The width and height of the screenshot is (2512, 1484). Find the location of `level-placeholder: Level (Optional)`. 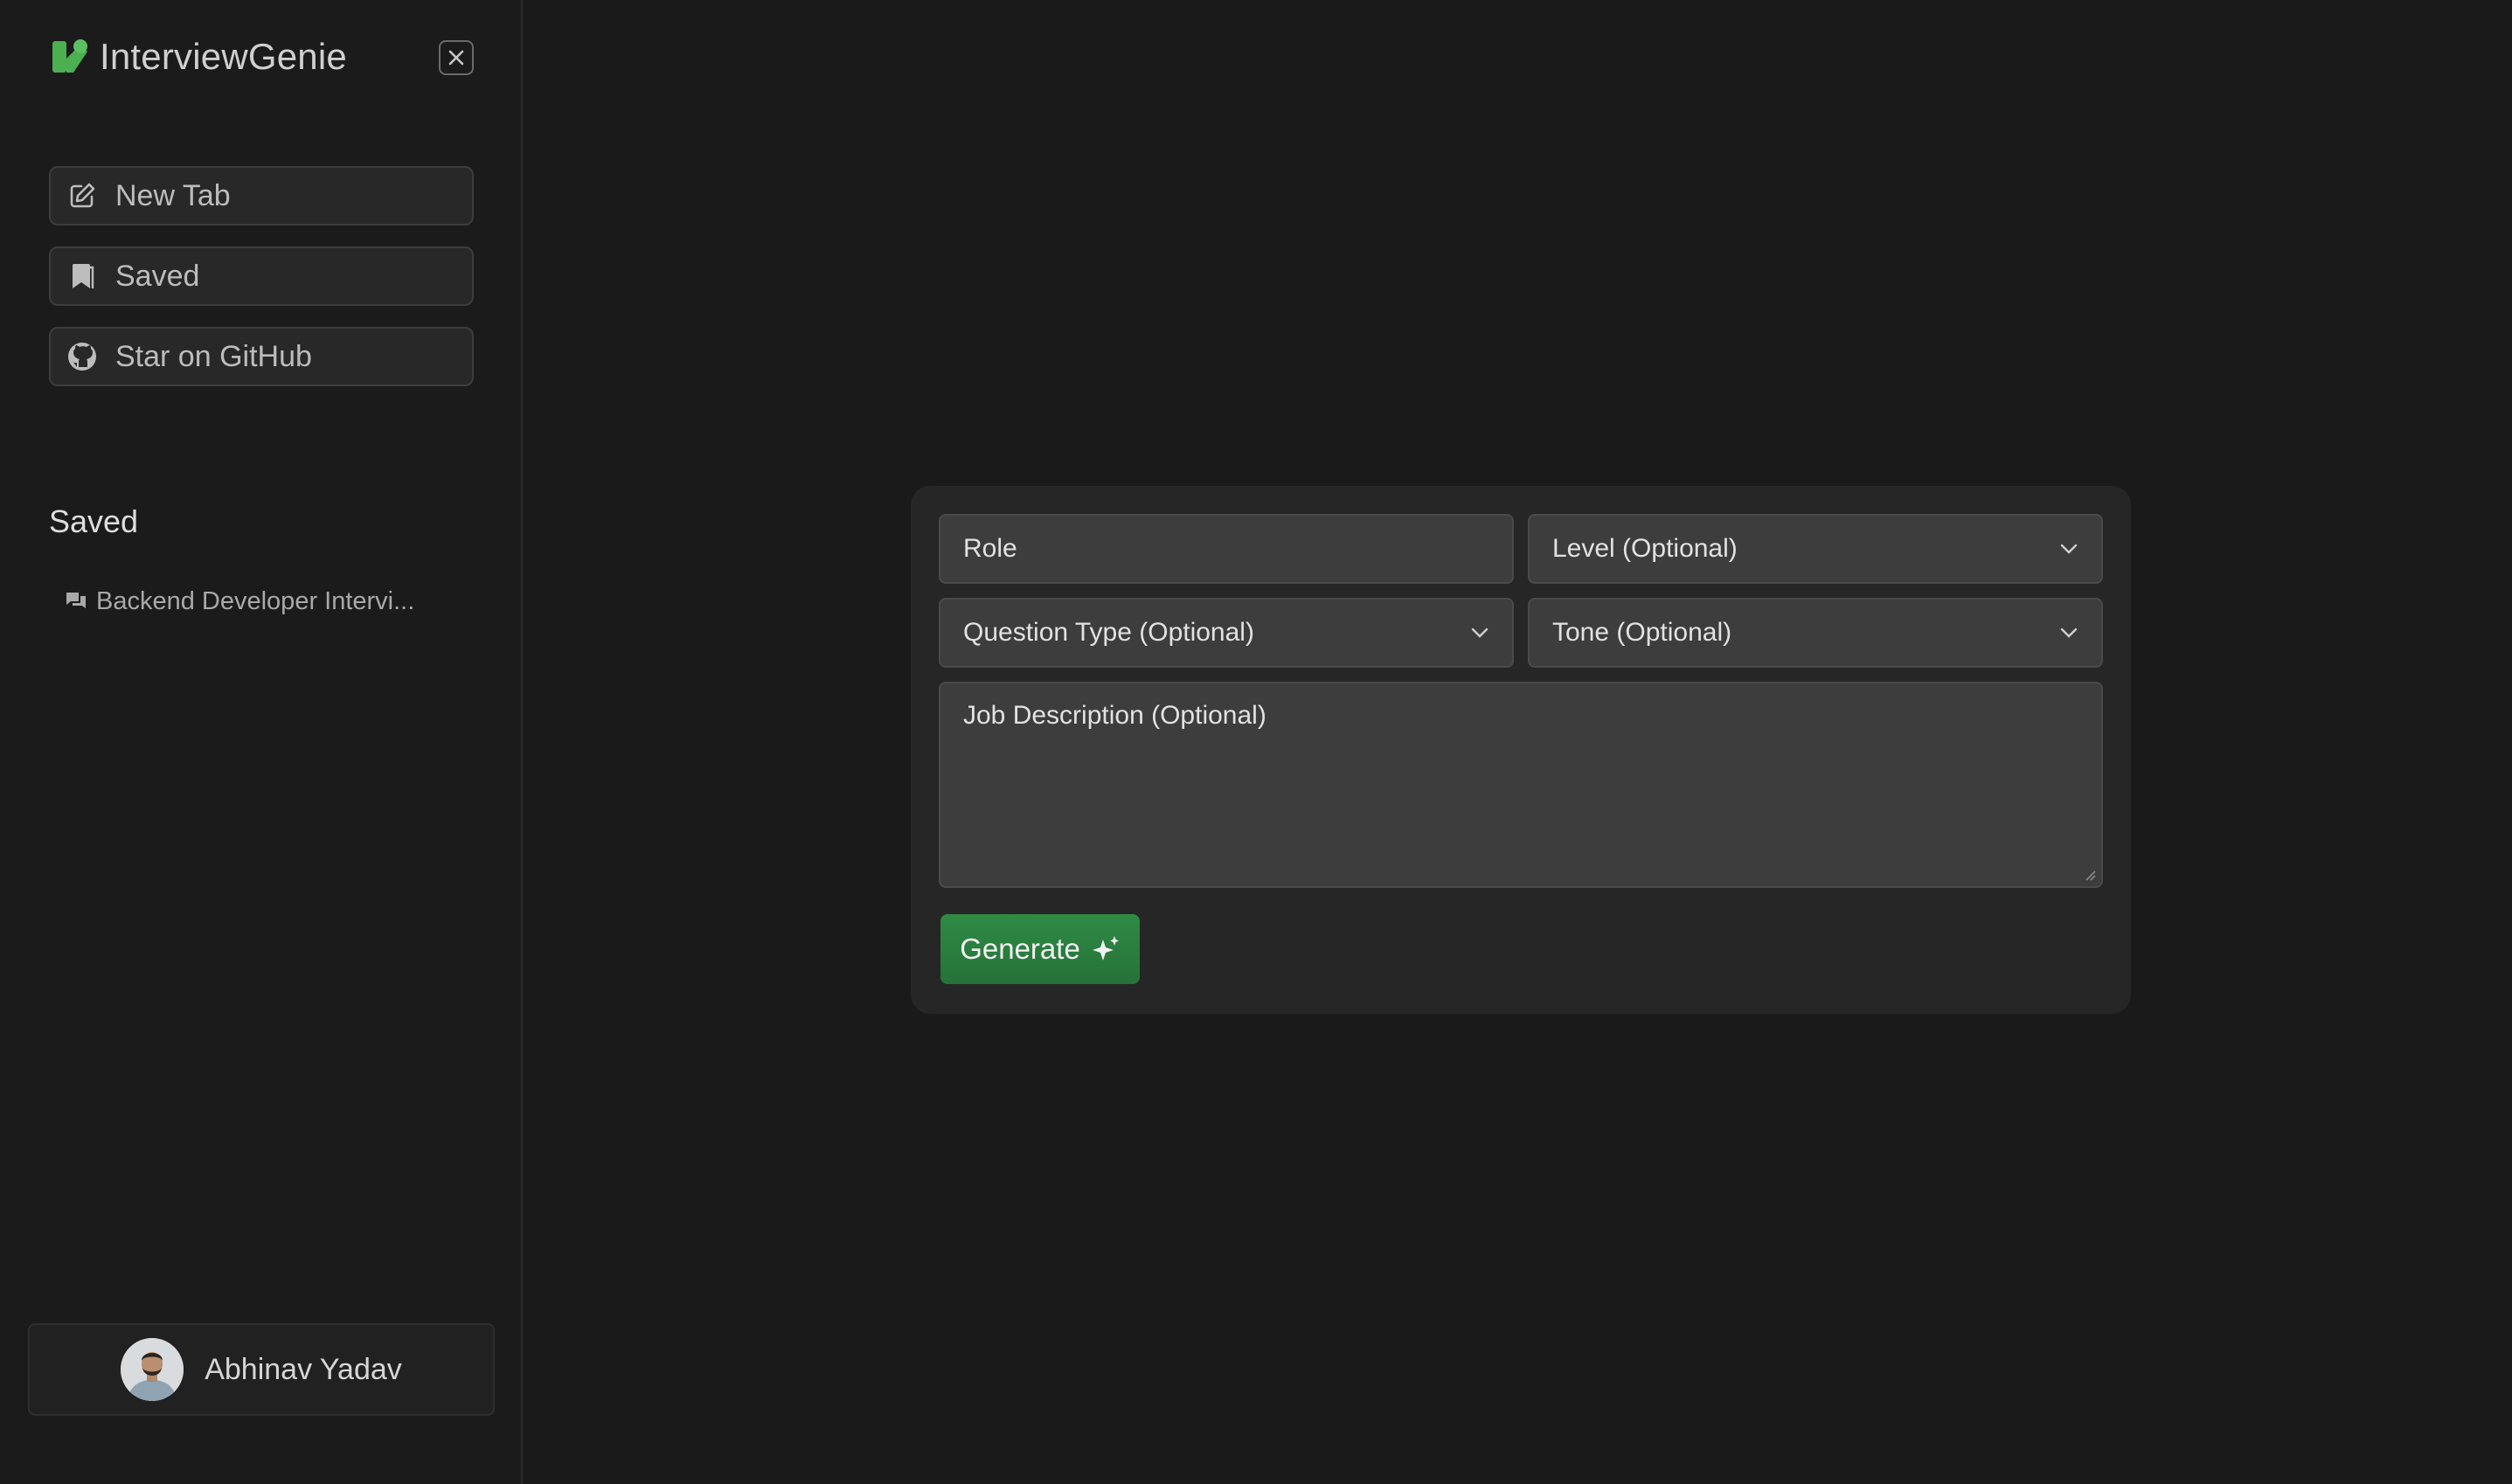

level-placeholder: Level (Optional) is located at coordinates (1645, 548).